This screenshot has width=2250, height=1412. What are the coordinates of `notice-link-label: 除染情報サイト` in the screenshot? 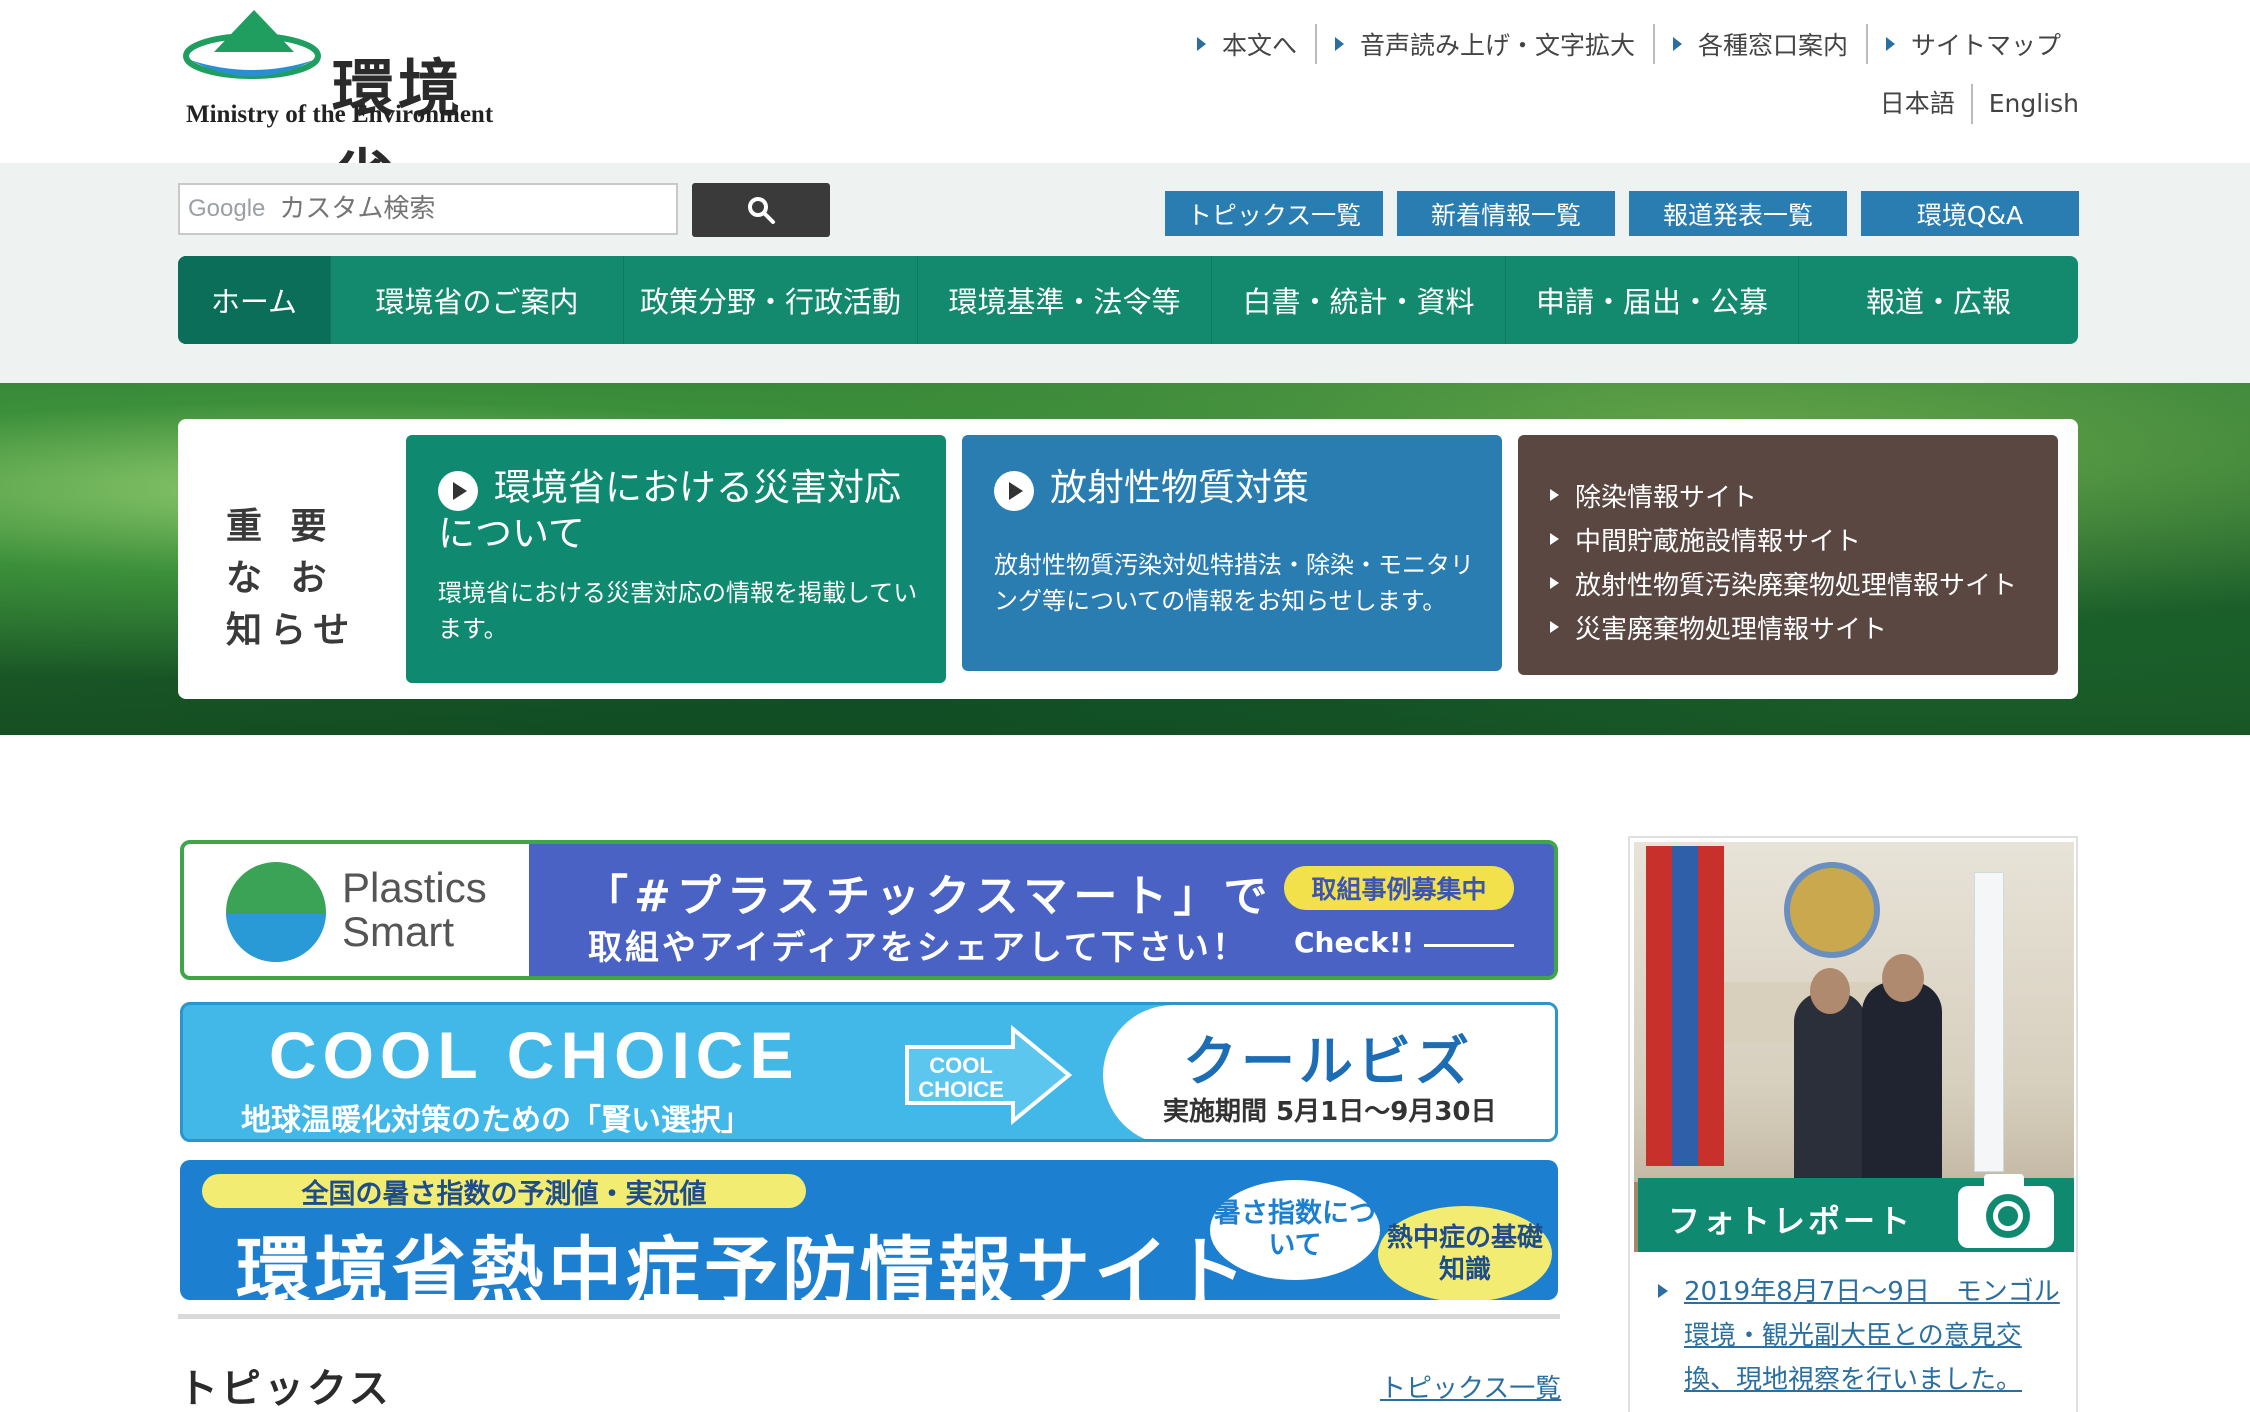 It's located at (1666, 497).